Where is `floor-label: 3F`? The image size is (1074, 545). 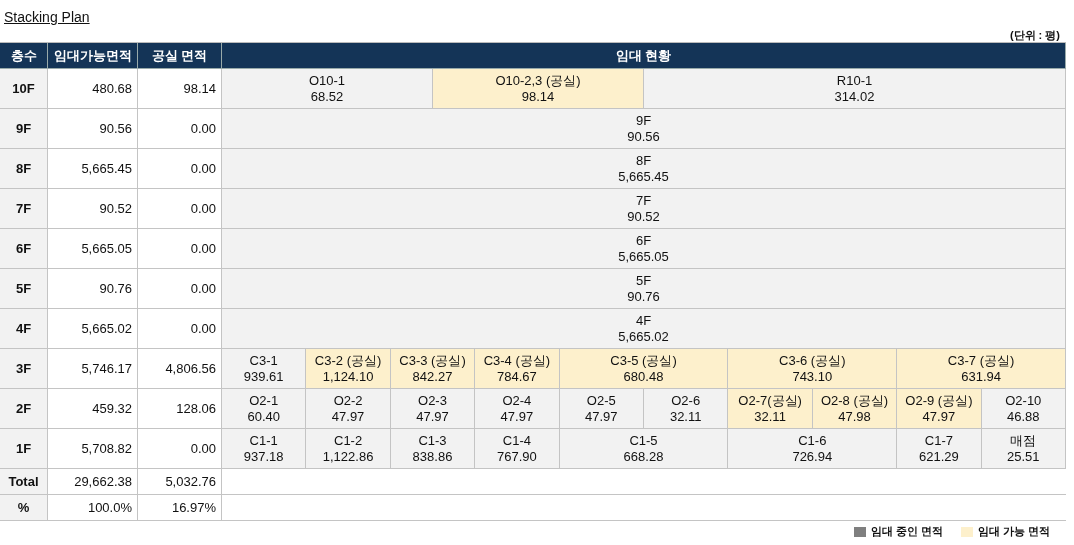
floor-label: 3F is located at coordinates (24, 369).